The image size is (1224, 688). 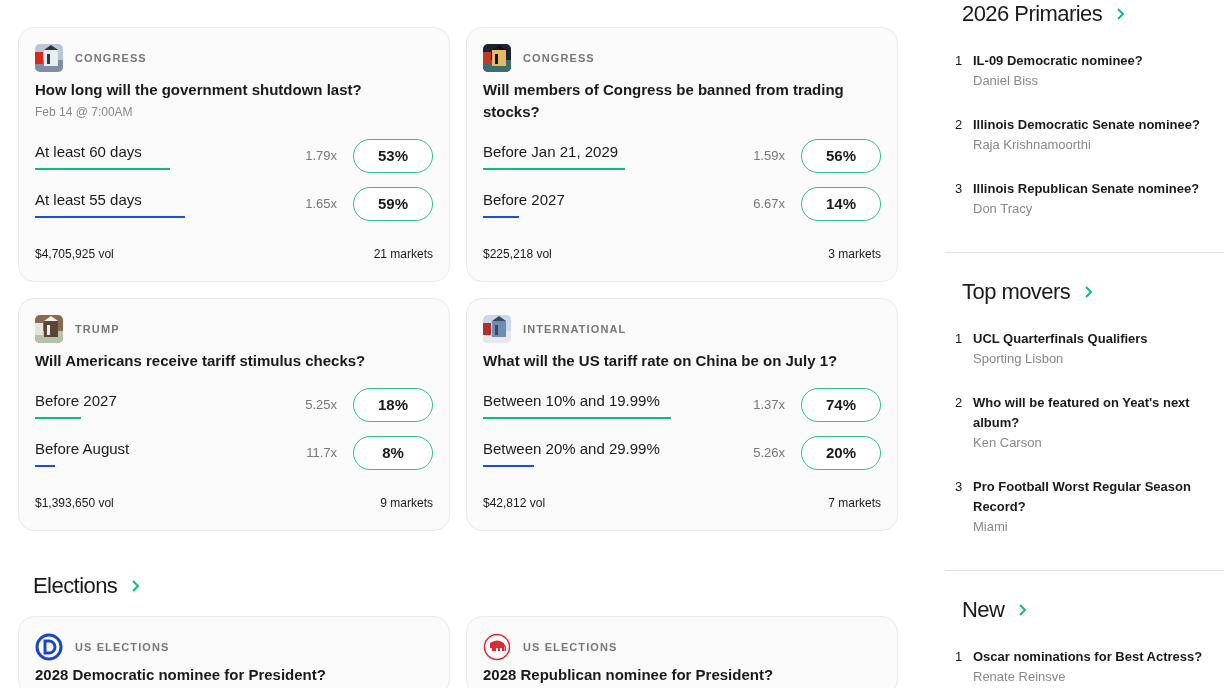 What do you see at coordinates (841, 156) in the screenshot?
I see `chance-button: 56%` at bounding box center [841, 156].